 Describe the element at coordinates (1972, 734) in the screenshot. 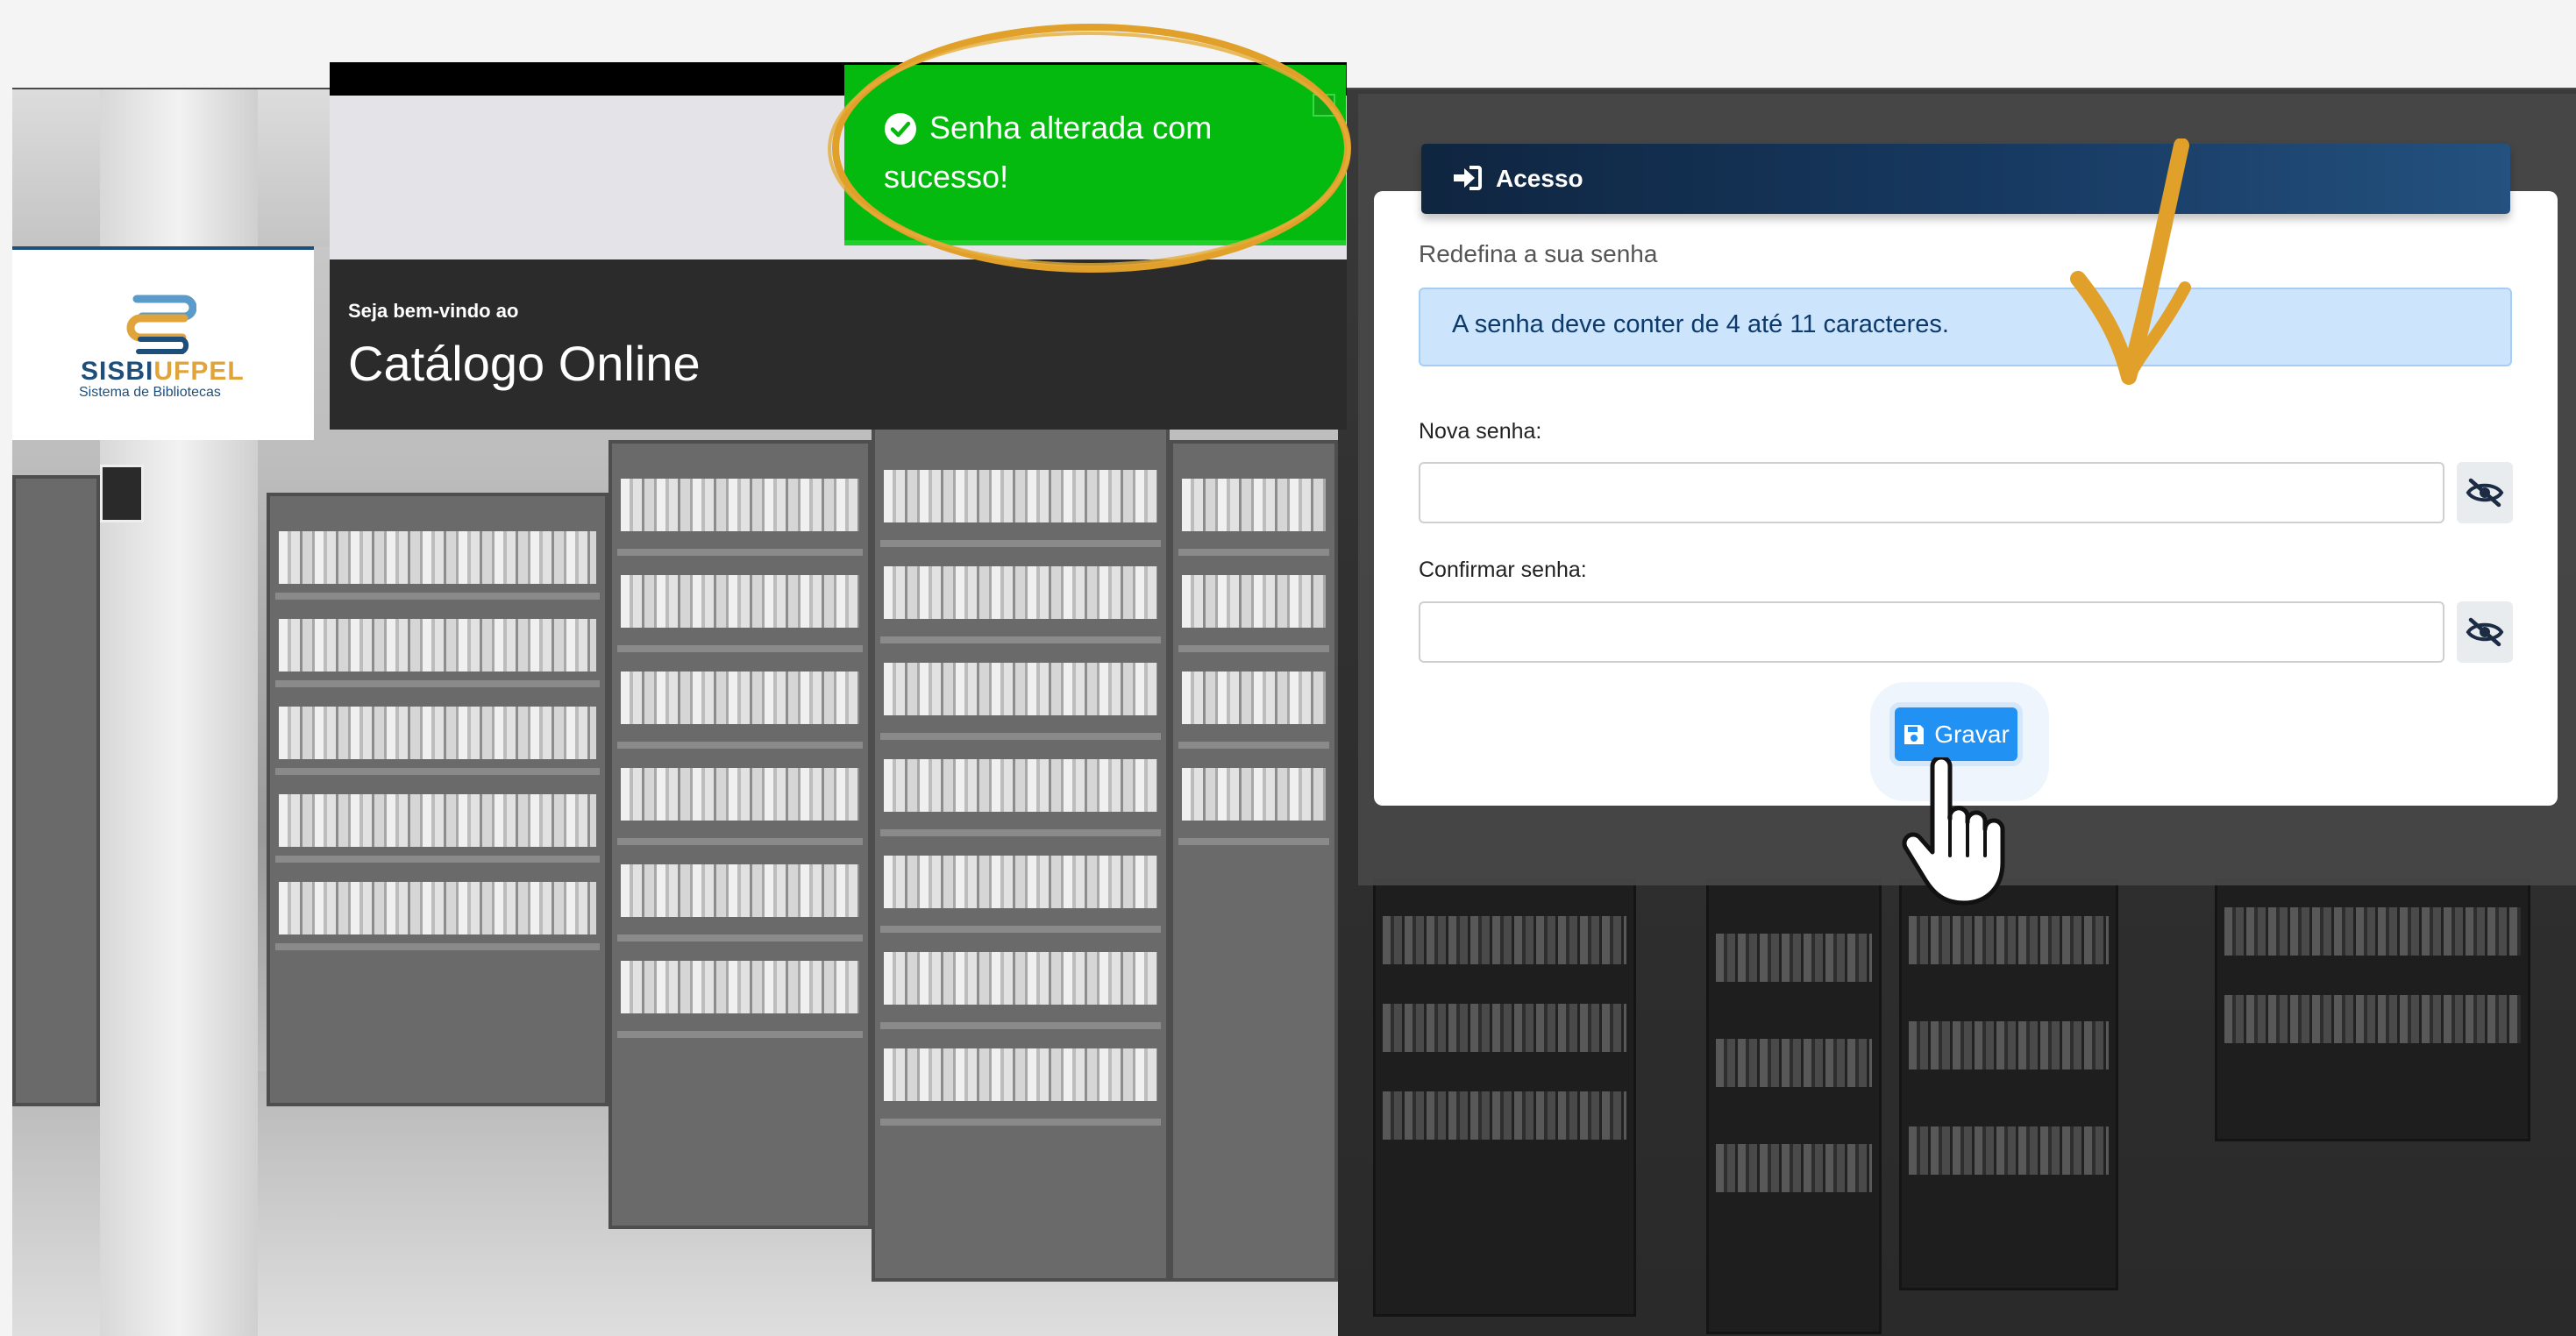

I see `save-button-label: Gravar` at that location.